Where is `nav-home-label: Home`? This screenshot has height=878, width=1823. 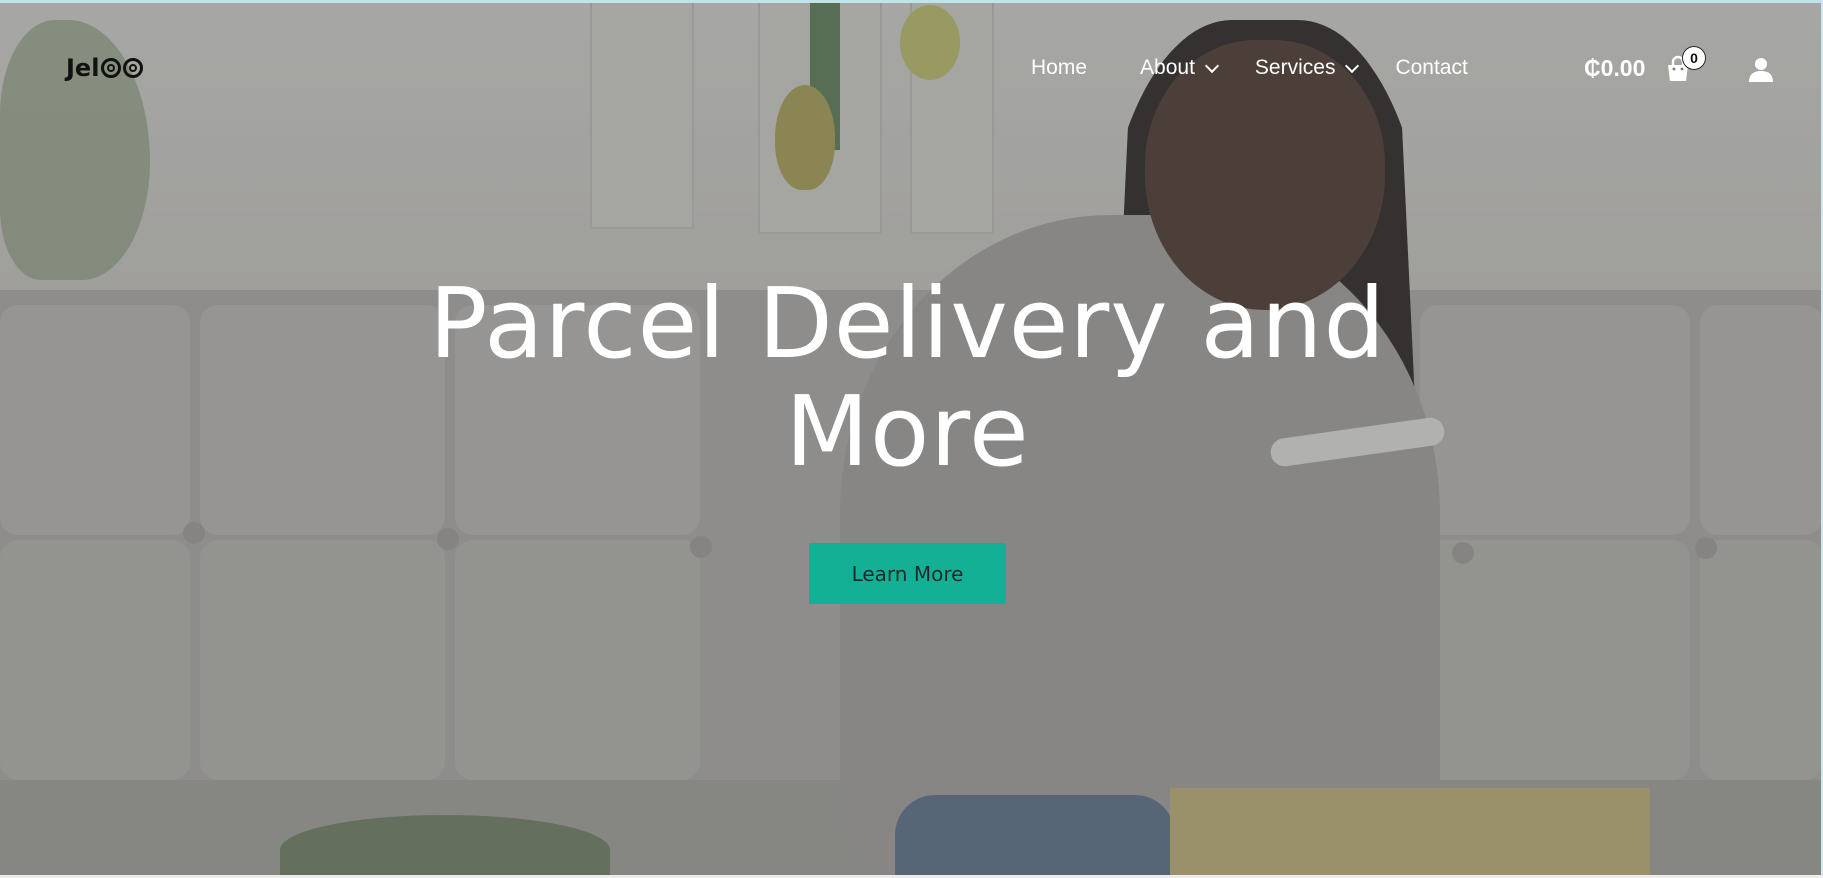 nav-home-label: Home is located at coordinates (1059, 67).